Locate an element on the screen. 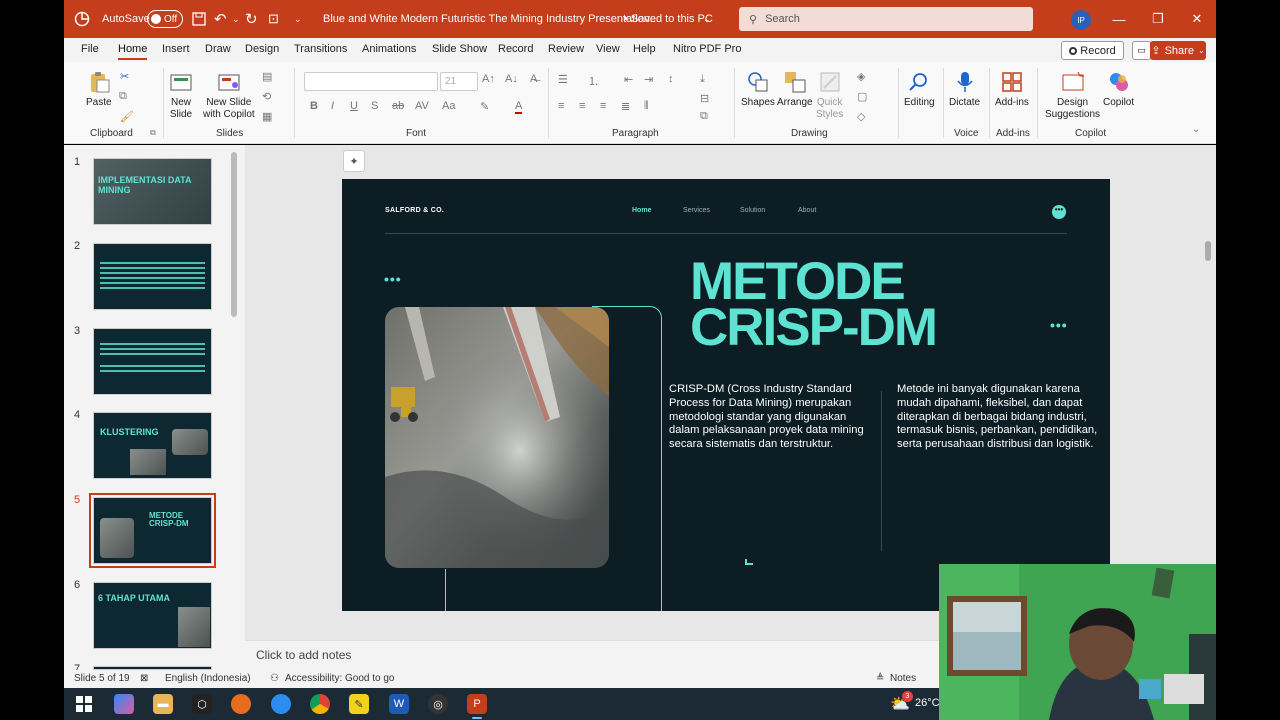 The width and height of the screenshot is (1280, 720). notes-toggle-button: Notes is located at coordinates (903, 678).